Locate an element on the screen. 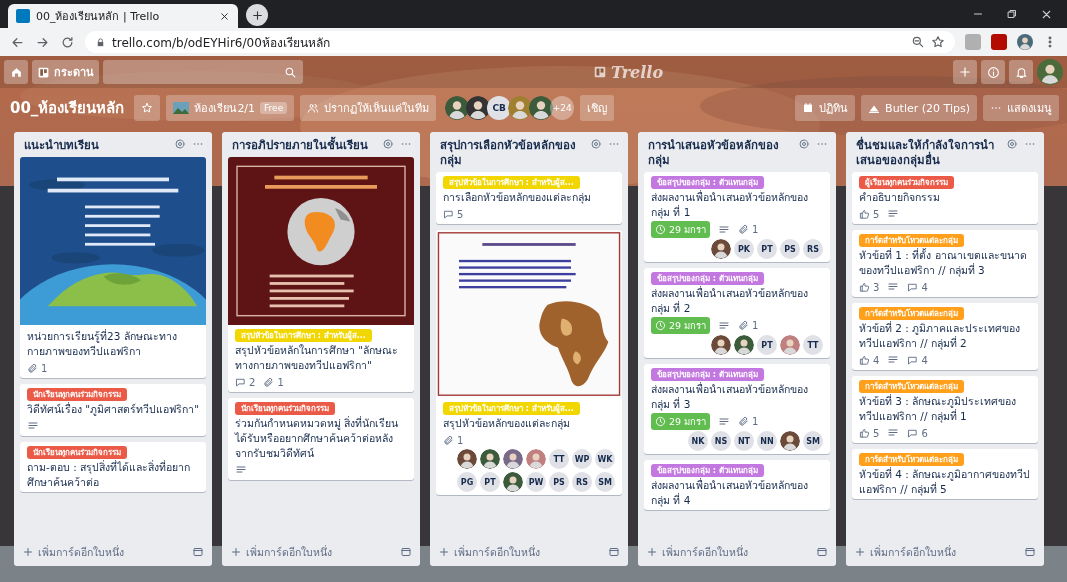  address-bar: trello.com/b/odEYHir6/00ห้องเรียนหลัก is located at coordinates (520, 42).